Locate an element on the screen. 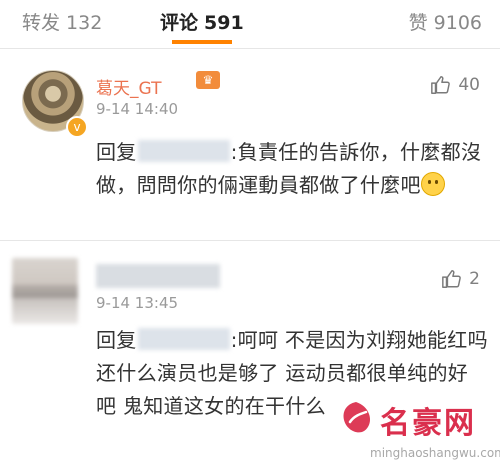  comment-tabs: 转发 132 评论 591 赞 9106 is located at coordinates (250, 24).